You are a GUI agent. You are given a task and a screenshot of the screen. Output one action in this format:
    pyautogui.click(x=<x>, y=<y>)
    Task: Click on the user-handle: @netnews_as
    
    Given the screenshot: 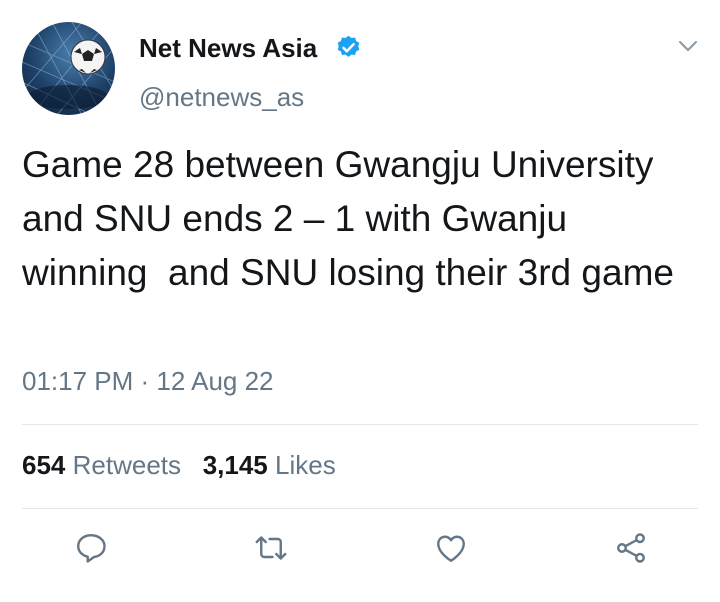 What is the action you would take?
    pyautogui.click(x=221, y=97)
    